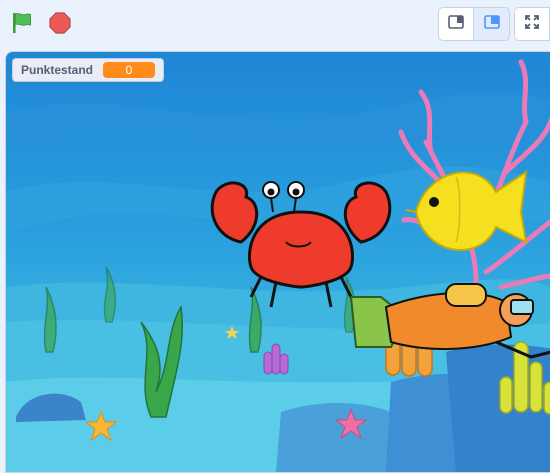  I want to click on stage-toolbar, so click(275, 25).